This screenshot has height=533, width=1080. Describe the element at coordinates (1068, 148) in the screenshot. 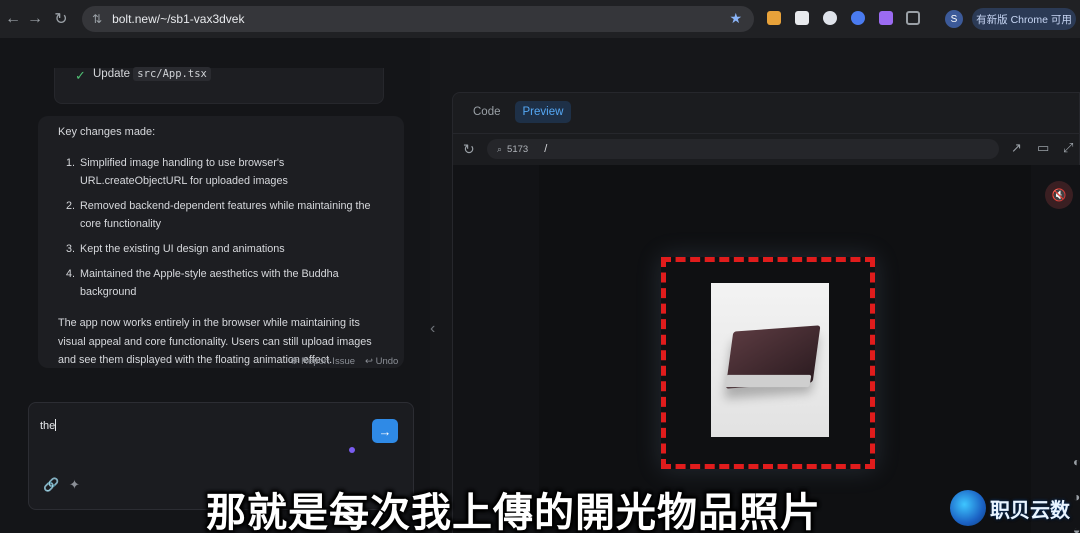

I see `fullscreen-icon: ⤢` at that location.